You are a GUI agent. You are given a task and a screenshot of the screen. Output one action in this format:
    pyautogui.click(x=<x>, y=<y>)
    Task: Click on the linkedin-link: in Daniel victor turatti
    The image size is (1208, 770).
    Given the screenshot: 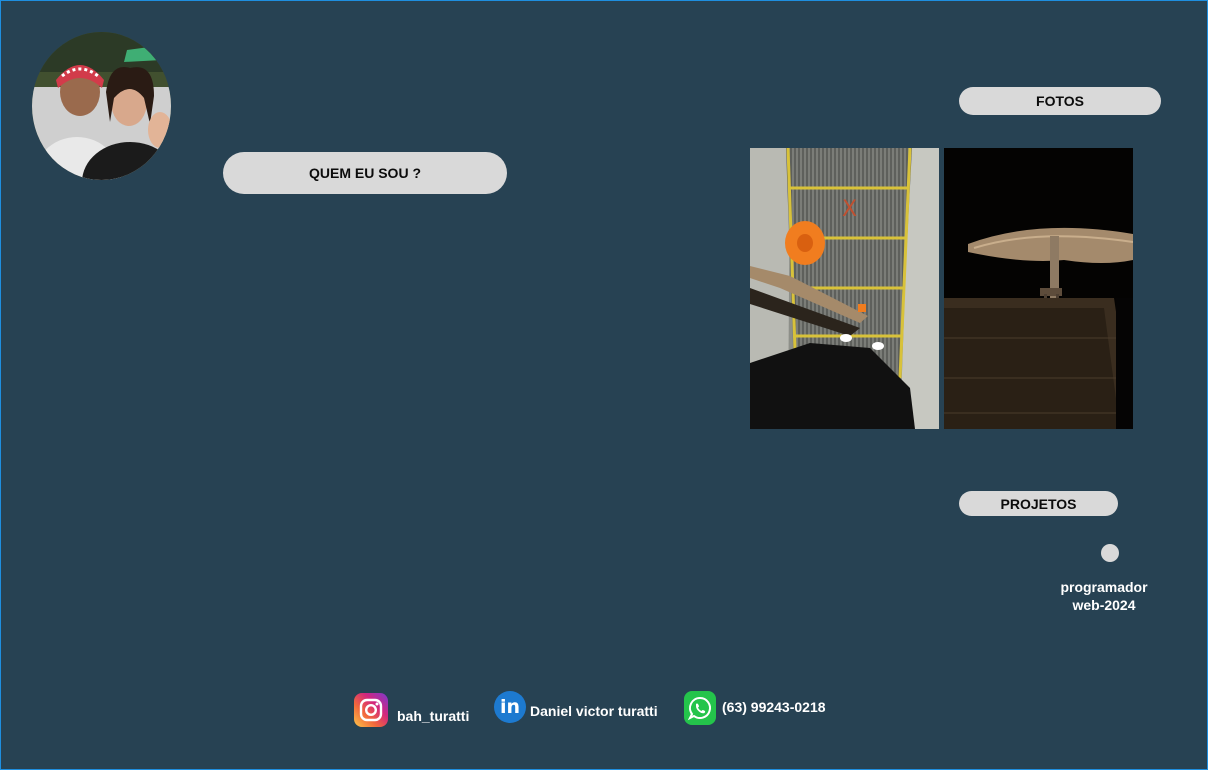 What is the action you would take?
    pyautogui.click(x=576, y=707)
    